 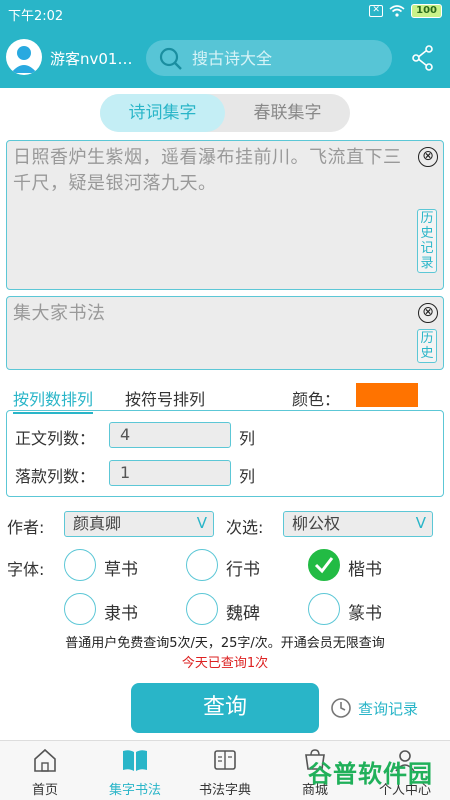 What do you see at coordinates (247, 476) in the screenshot?
I see `sign-columns-unit: 列` at bounding box center [247, 476].